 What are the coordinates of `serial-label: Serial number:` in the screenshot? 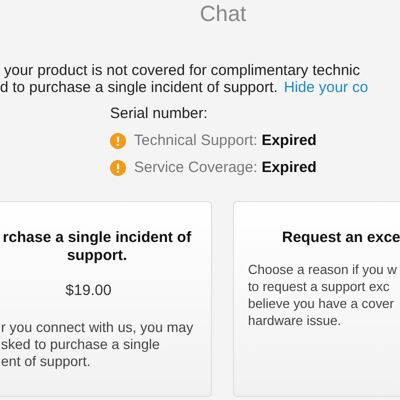 It's located at (159, 113).